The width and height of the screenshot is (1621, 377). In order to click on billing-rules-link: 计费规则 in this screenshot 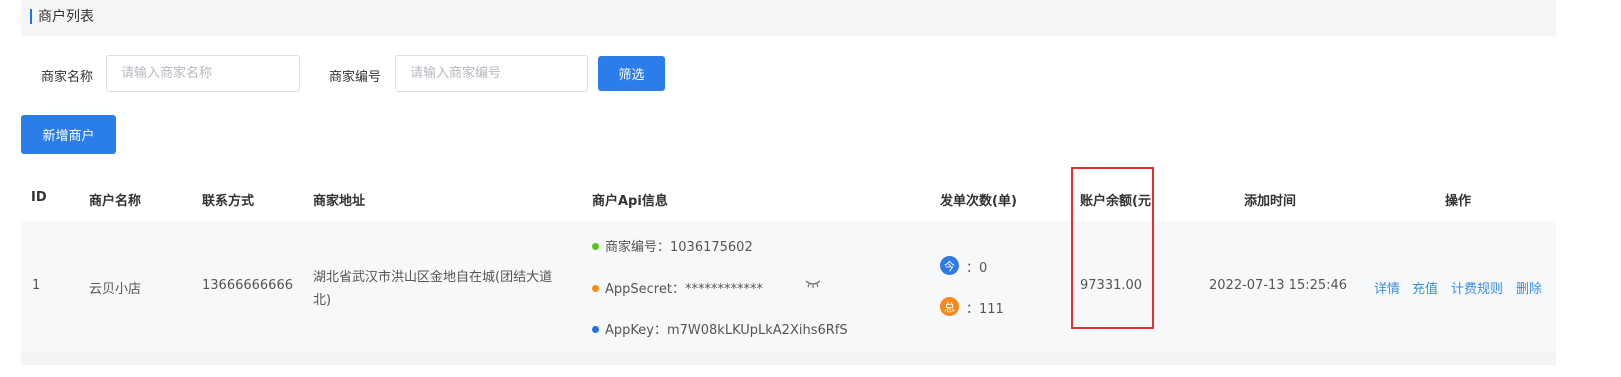, I will do `click(1477, 287)`.